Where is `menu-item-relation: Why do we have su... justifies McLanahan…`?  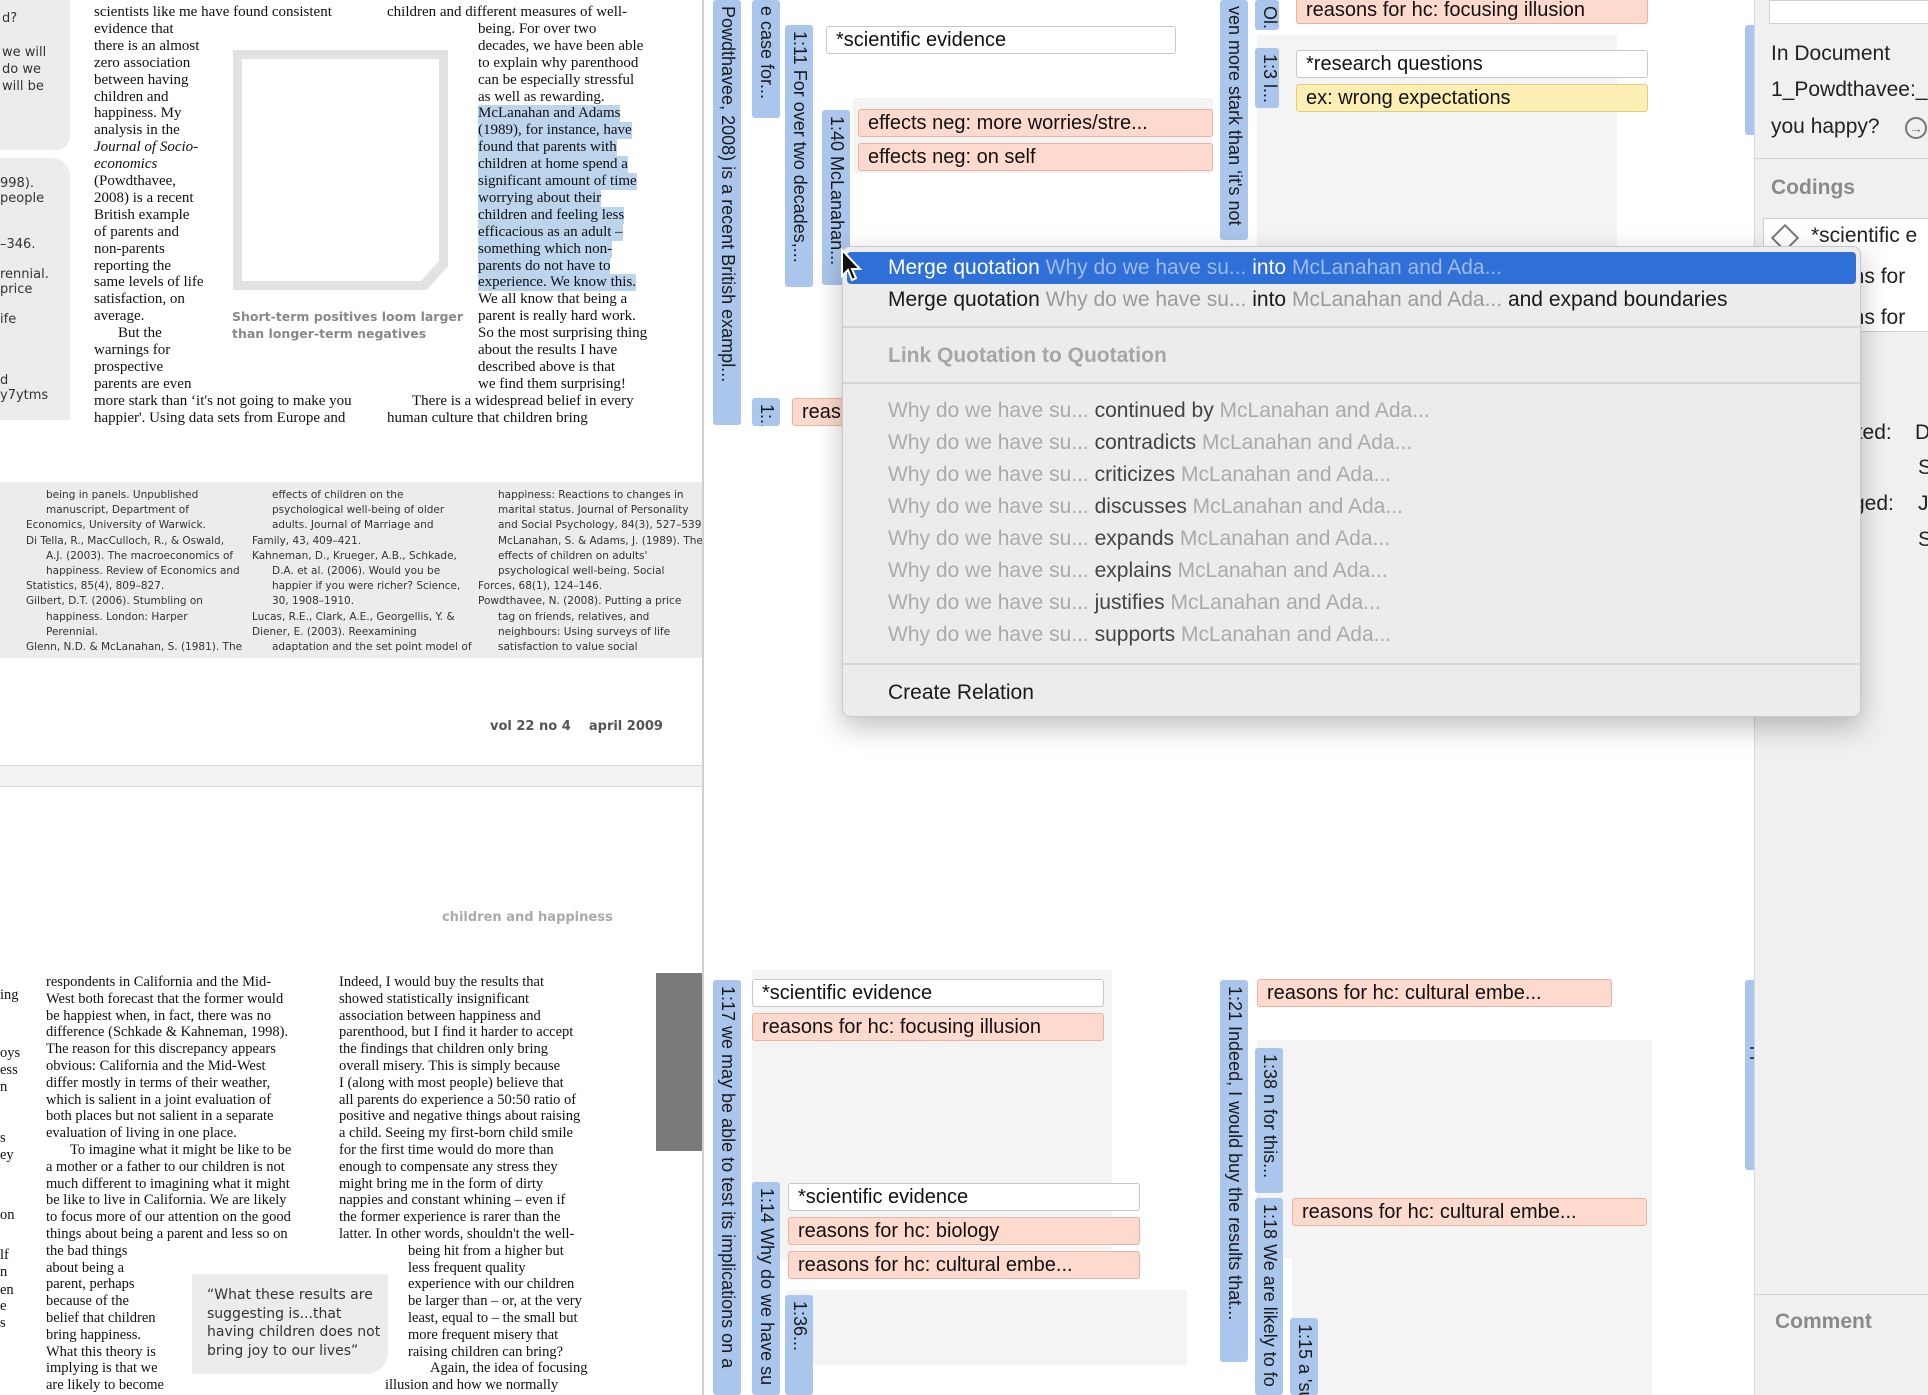
menu-item-relation: Why do we have su... justifies McLanahan… is located at coordinates (1351, 603).